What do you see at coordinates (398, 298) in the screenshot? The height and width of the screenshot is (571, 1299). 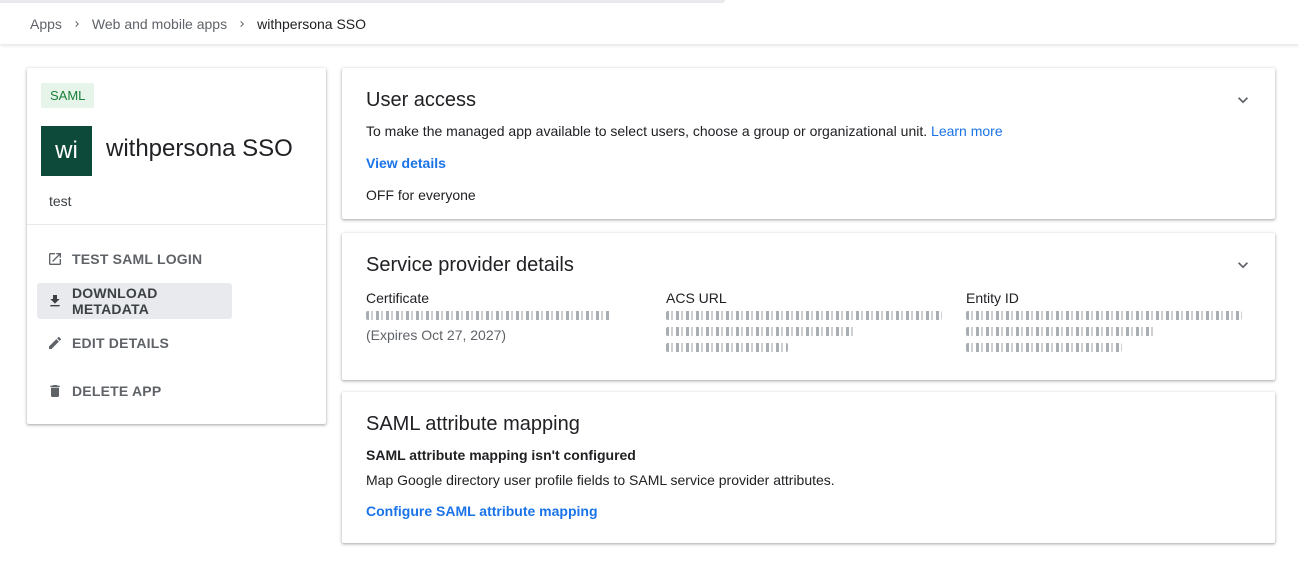 I see `certificate-label: Certificate` at bounding box center [398, 298].